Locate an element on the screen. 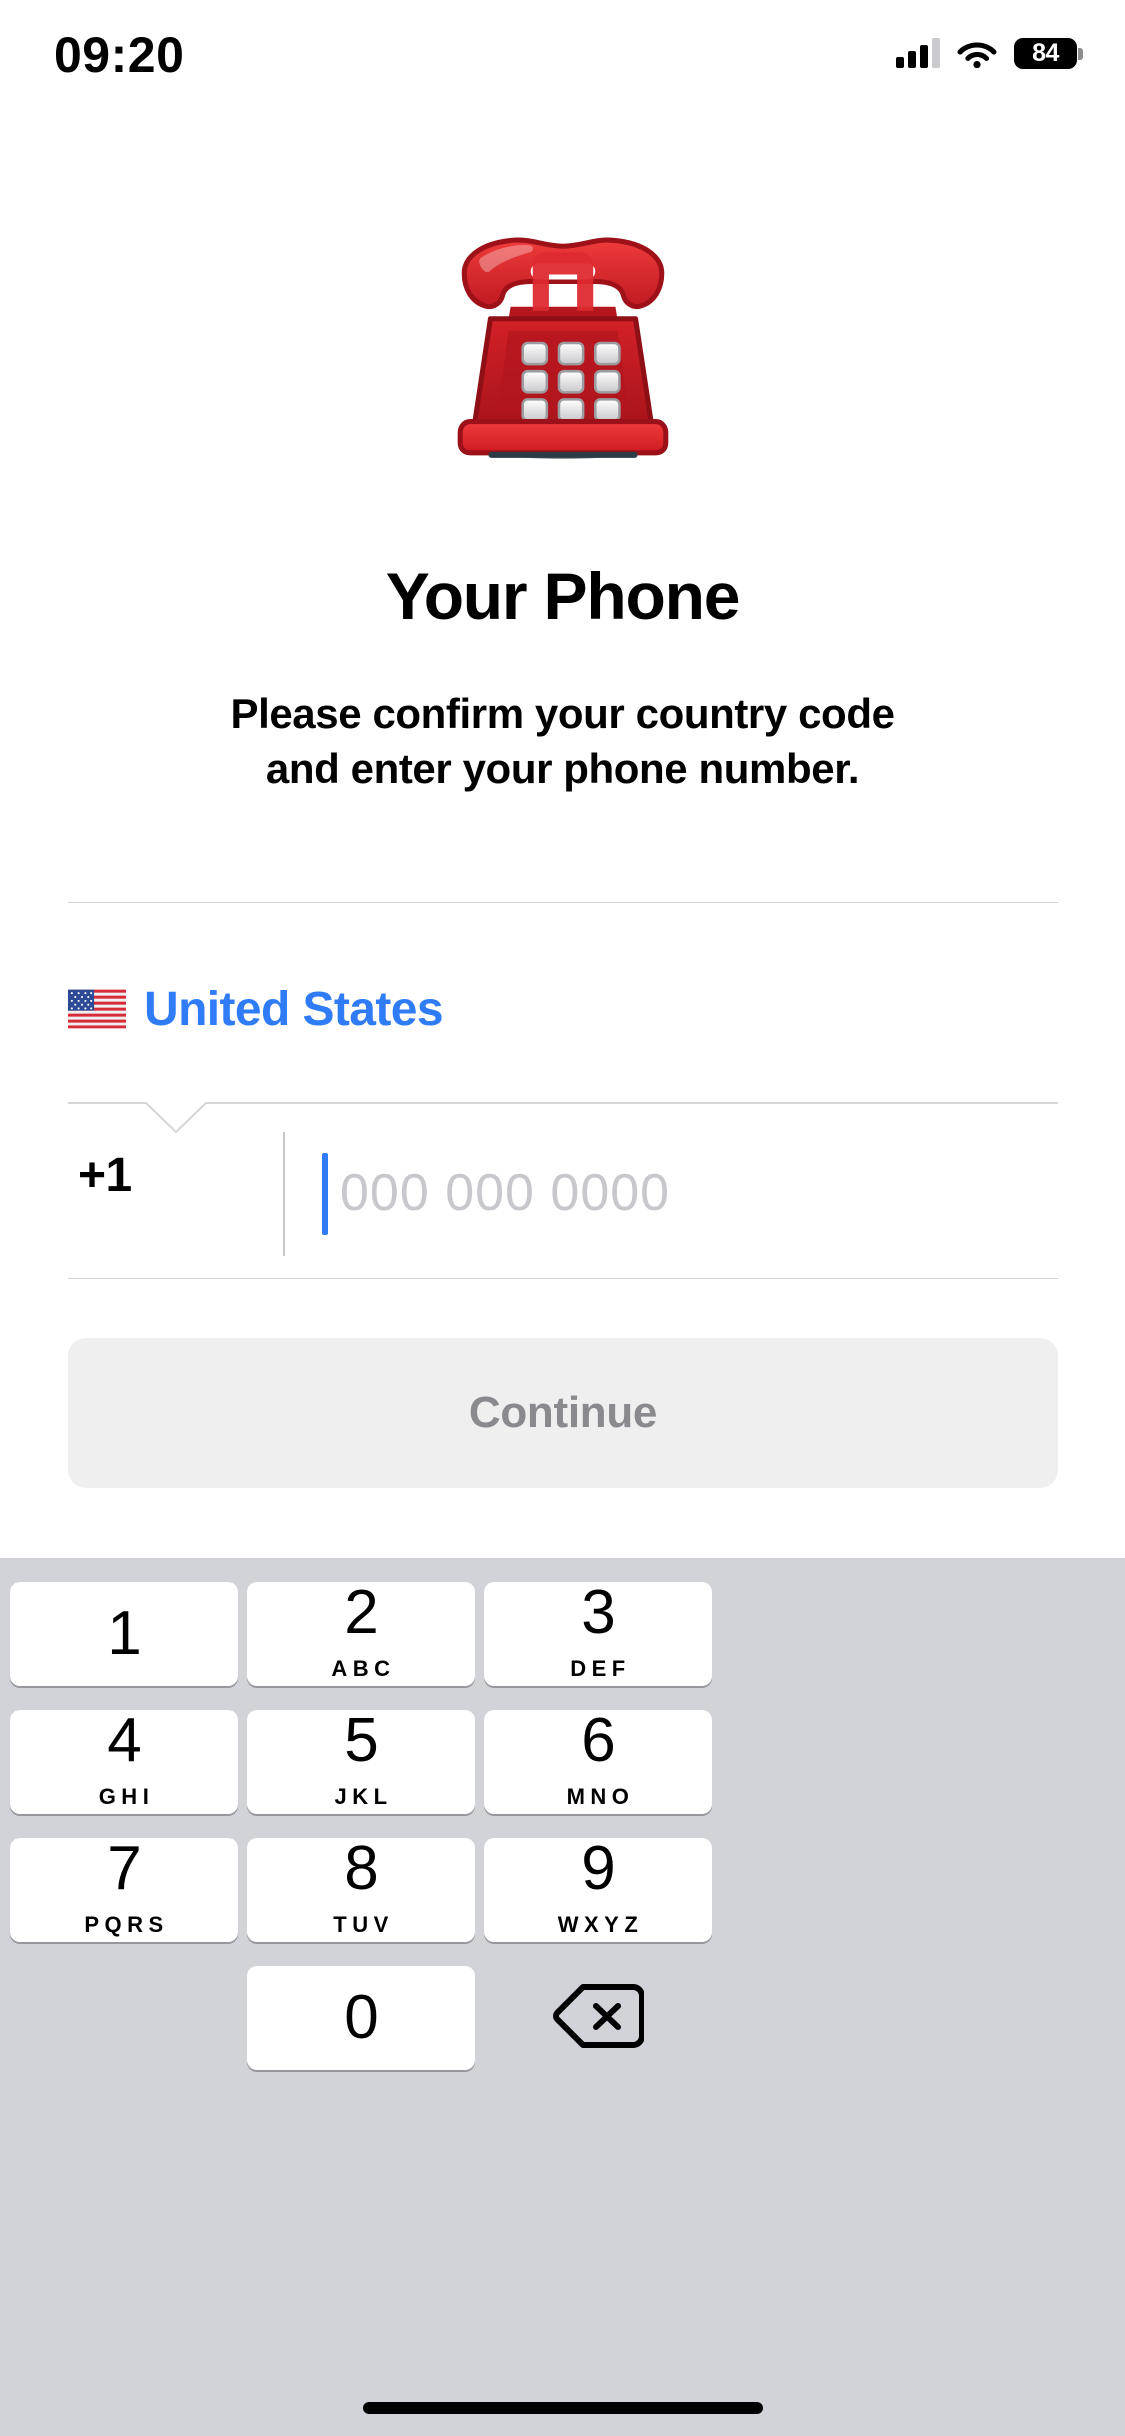  battery-level-text: 84 is located at coordinates (1045, 52).